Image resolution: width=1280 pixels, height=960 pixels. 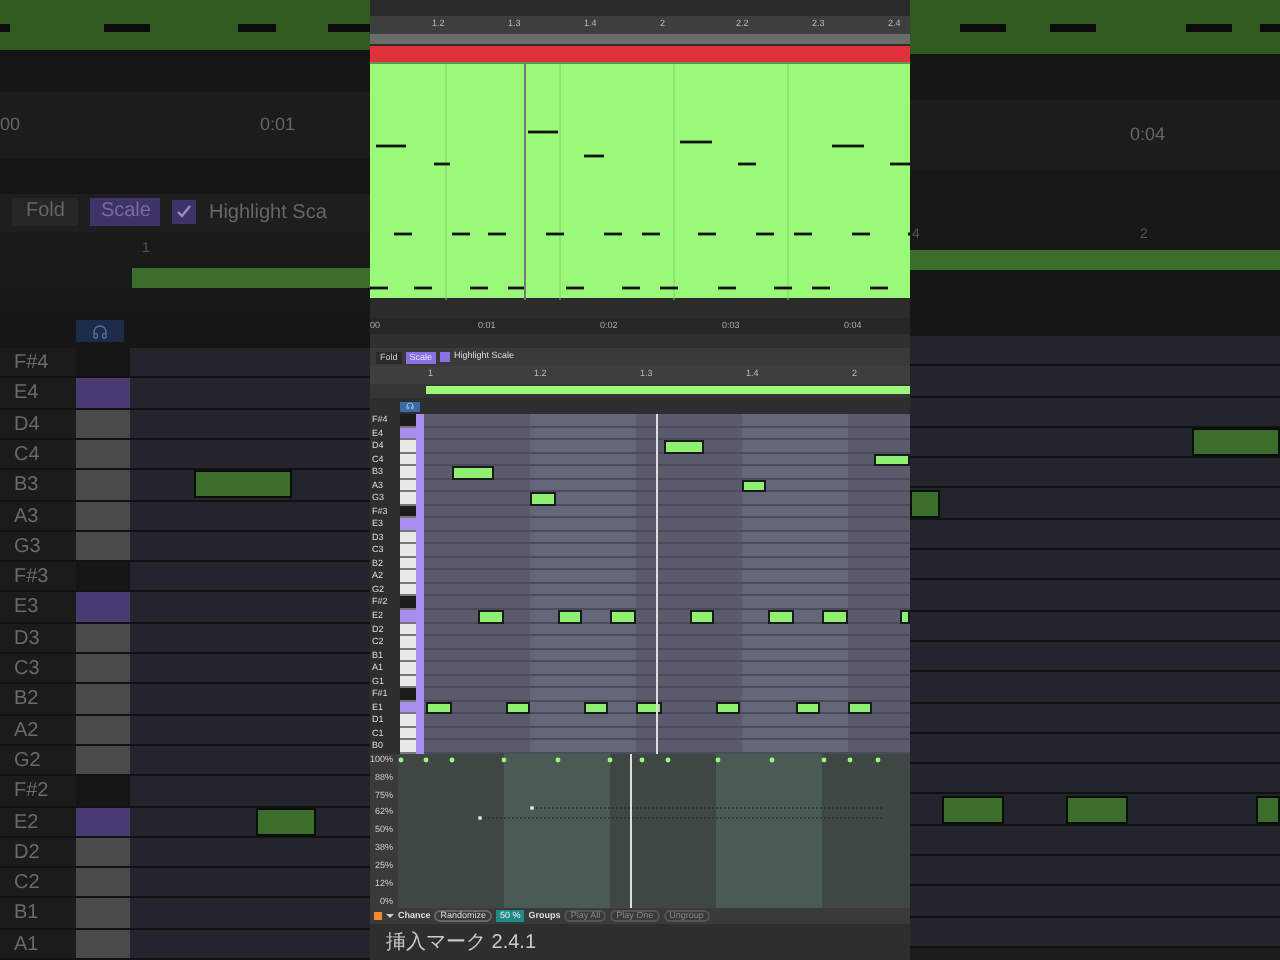 I want to click on key-label: E2, so click(x=26, y=822).